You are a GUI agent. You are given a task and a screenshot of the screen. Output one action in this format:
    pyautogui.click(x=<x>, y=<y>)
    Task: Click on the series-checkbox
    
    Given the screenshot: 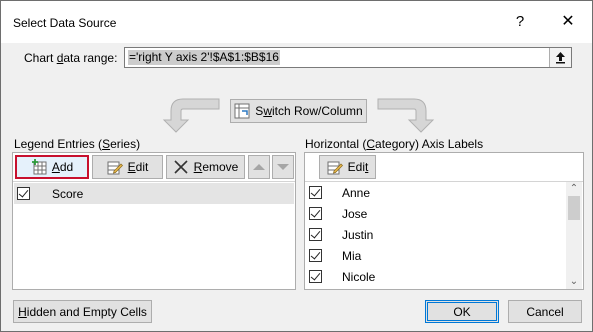 What is the action you would take?
    pyautogui.click(x=23, y=193)
    